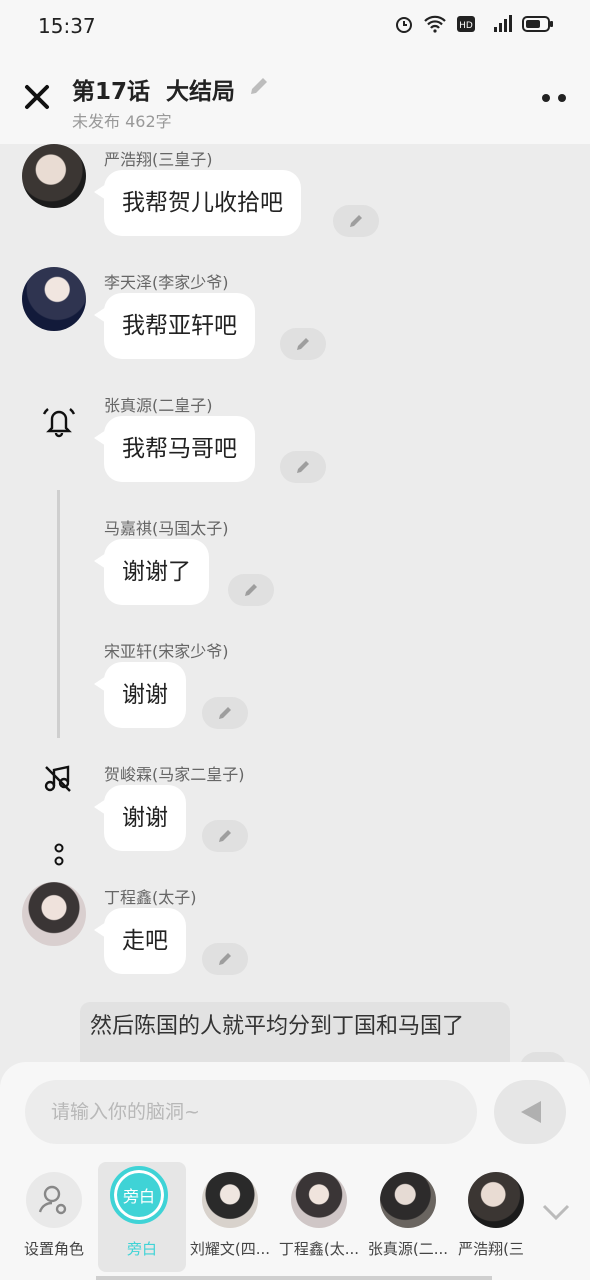 The width and height of the screenshot is (590, 1280). I want to click on narrator-badge: 旁白, so click(139, 1195).